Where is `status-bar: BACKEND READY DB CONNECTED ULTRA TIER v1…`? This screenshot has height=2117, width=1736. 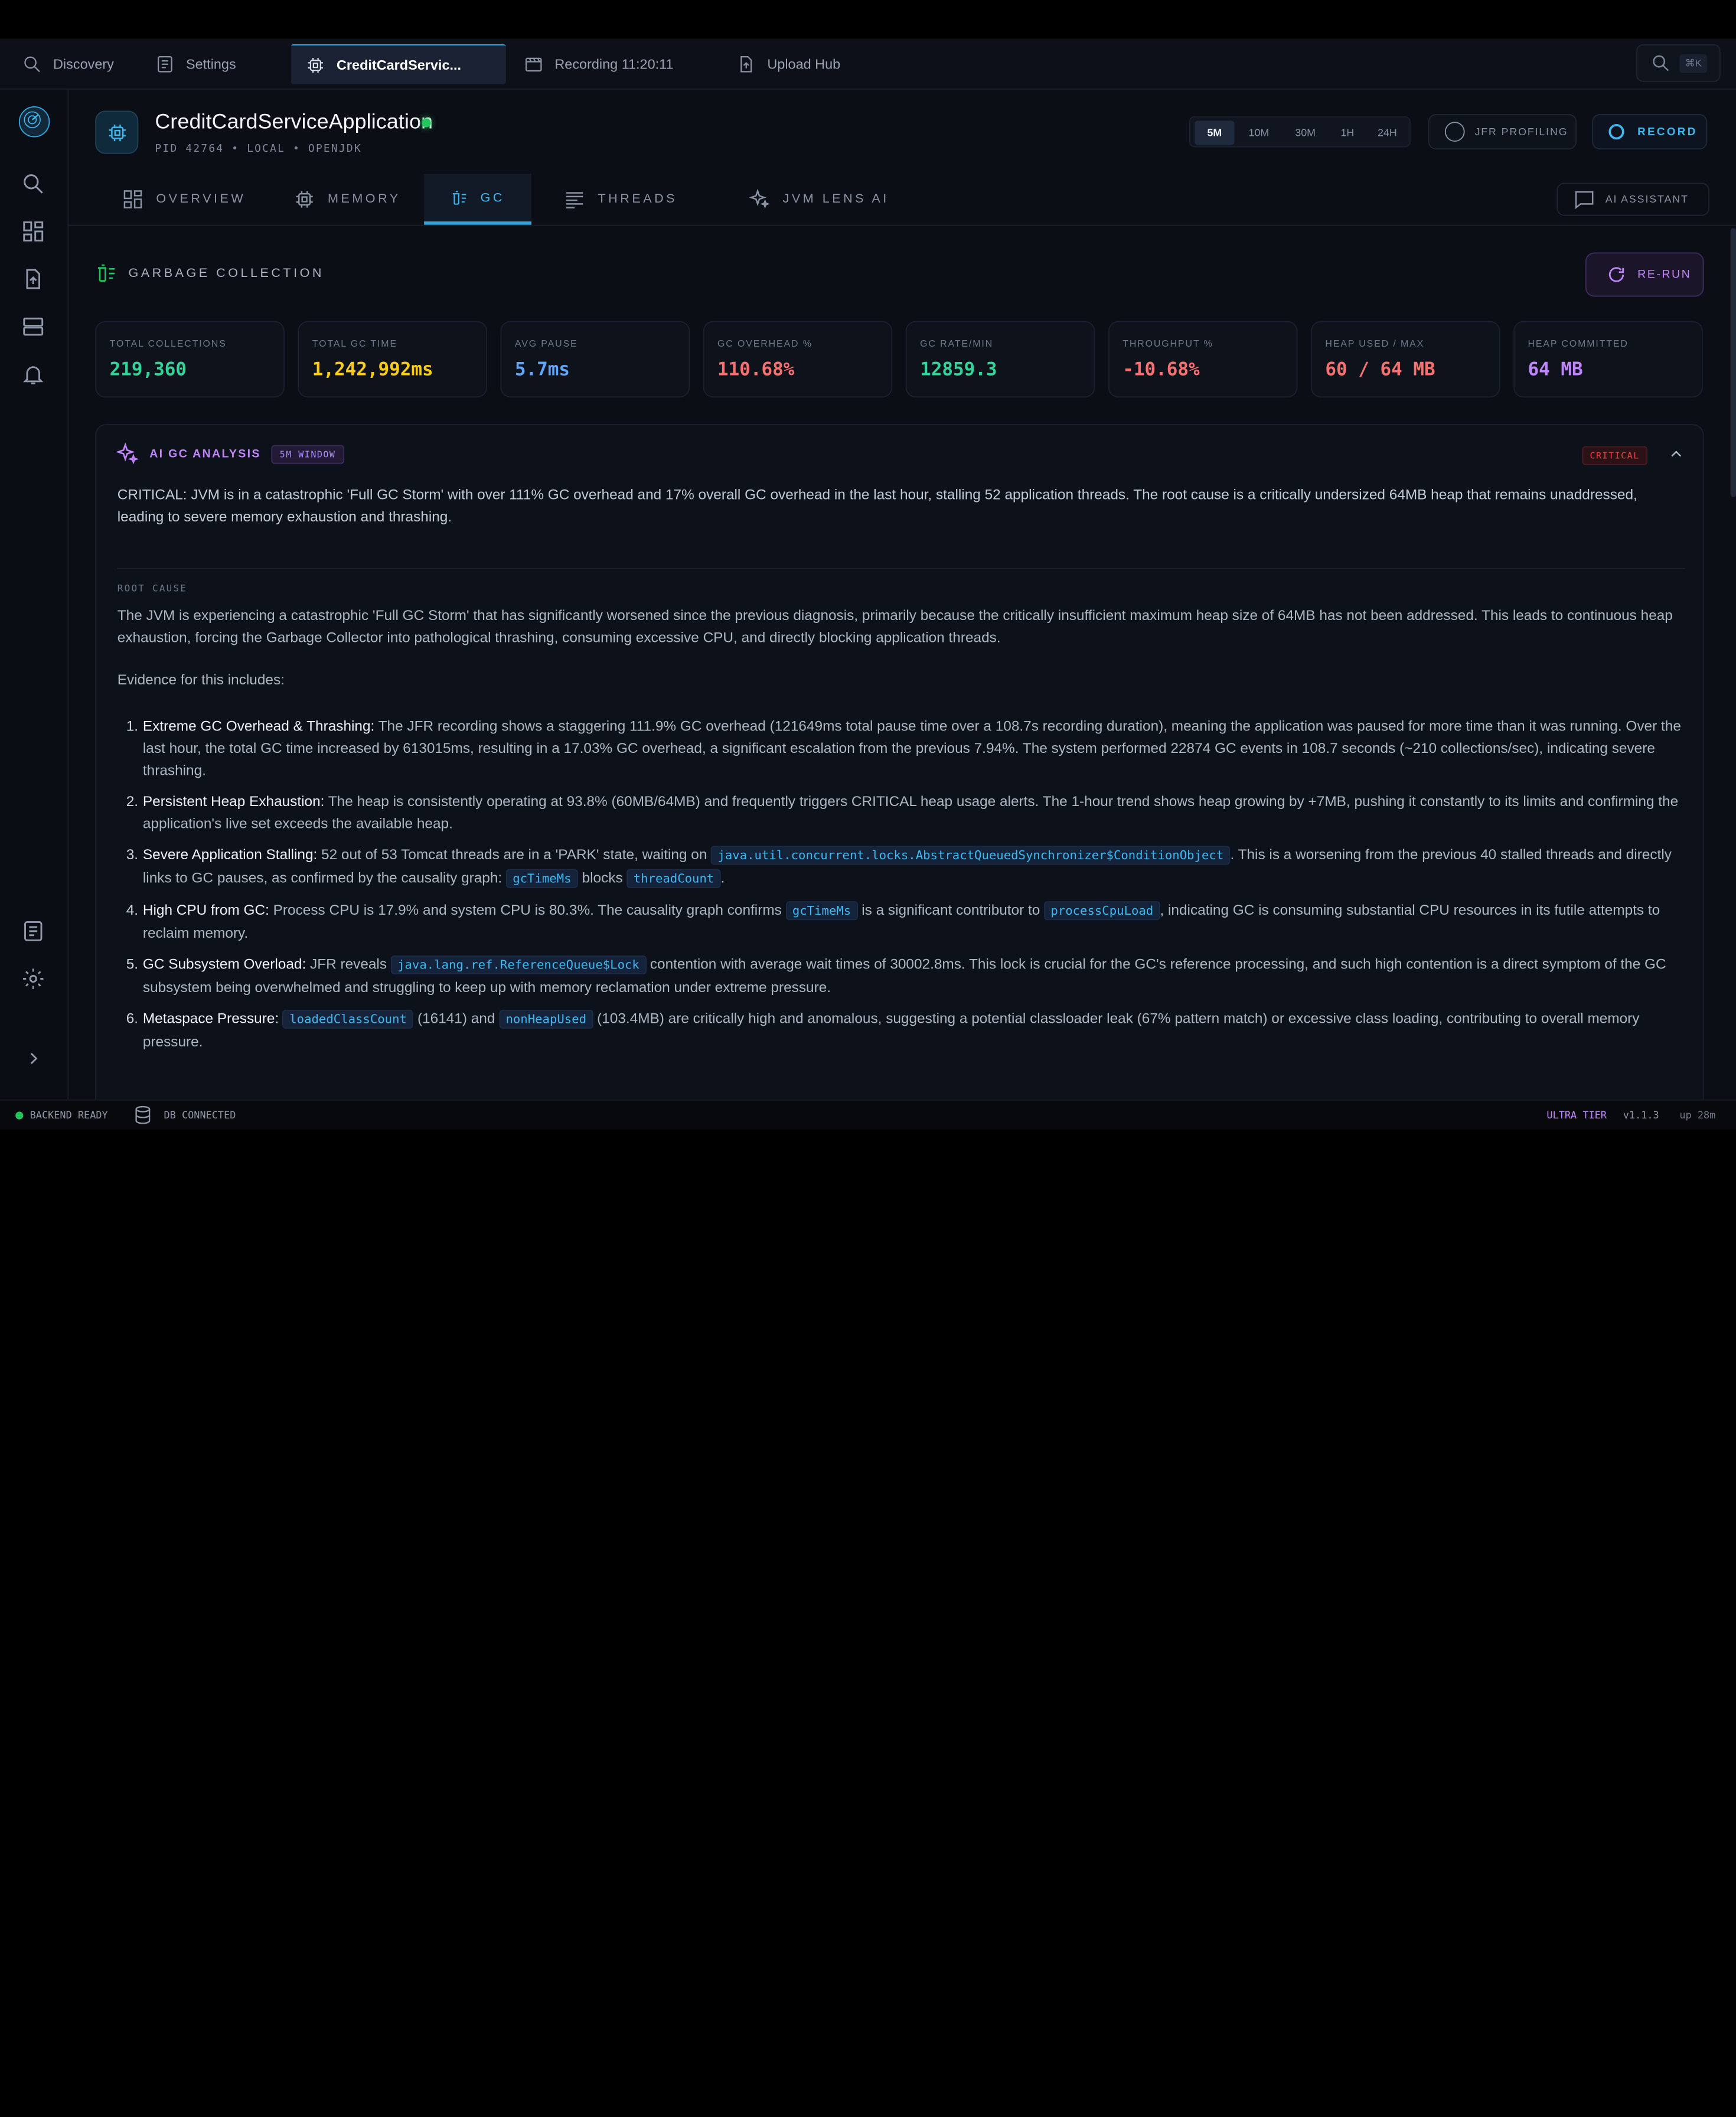
status-bar: BACKEND READY DB CONNECTED ULTRA TIER v1… is located at coordinates (868, 1114).